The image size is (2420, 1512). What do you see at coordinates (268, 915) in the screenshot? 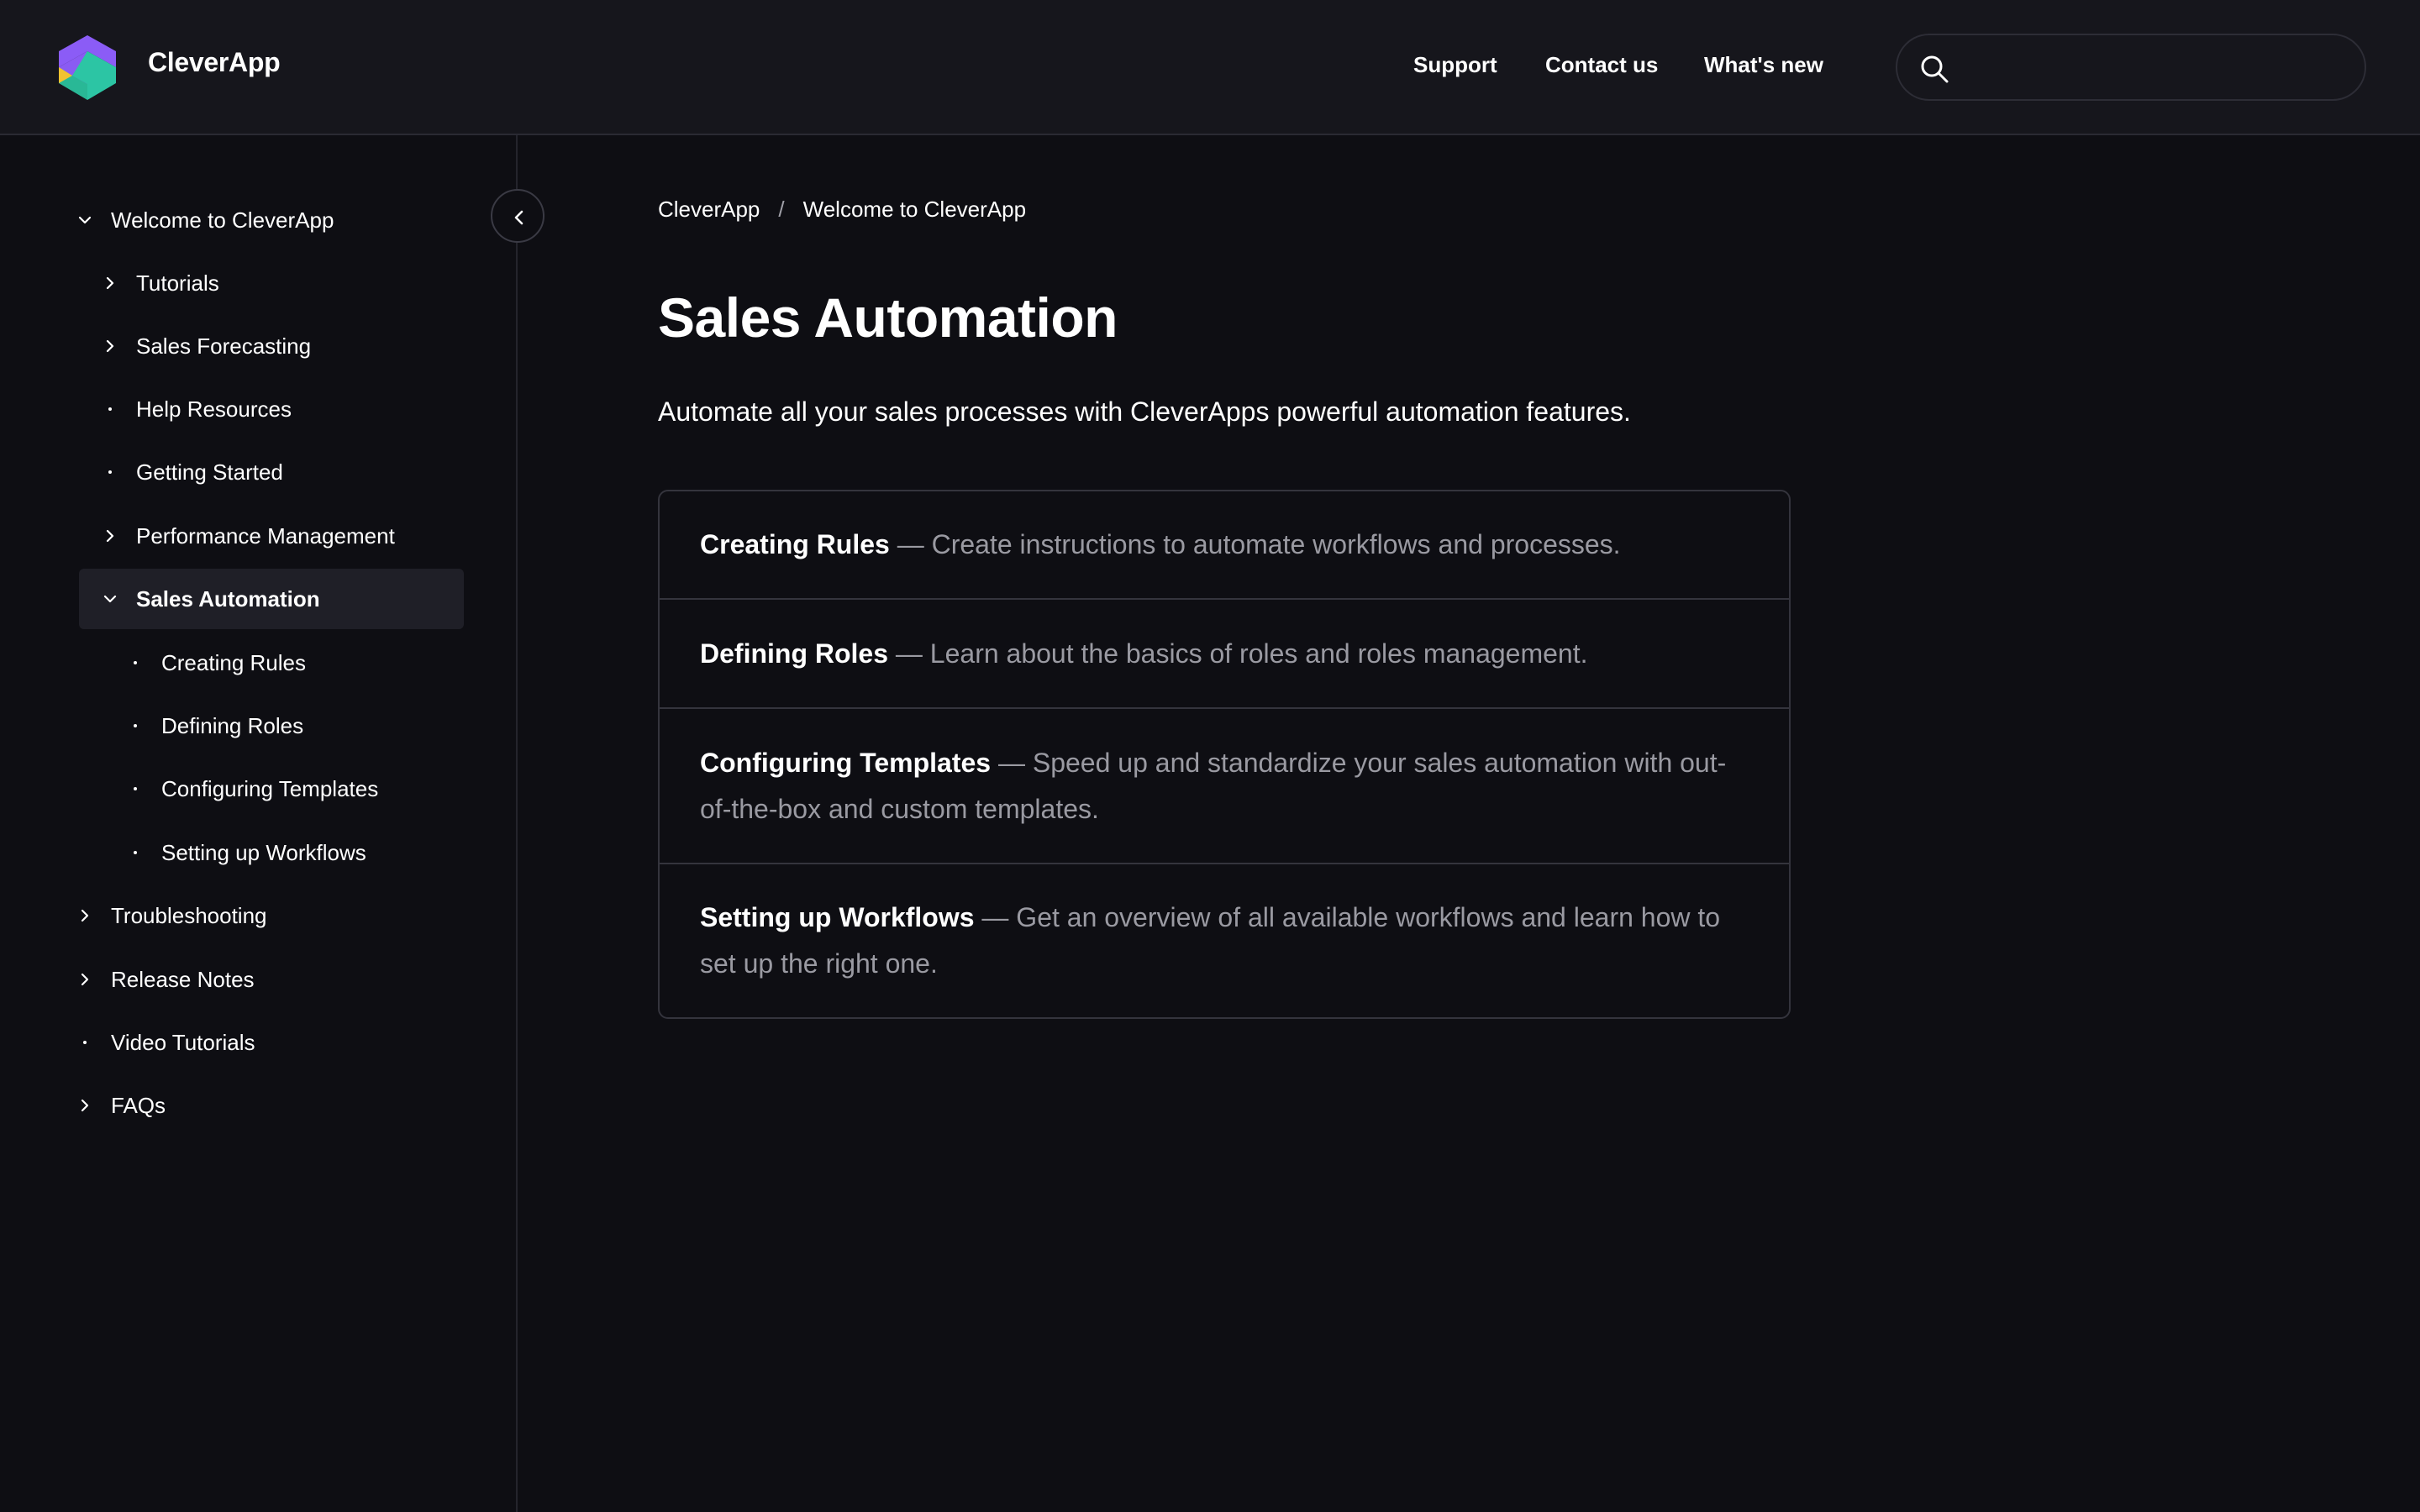
I see `sidebar-item-troubleshooting: Troubleshooting` at bounding box center [268, 915].